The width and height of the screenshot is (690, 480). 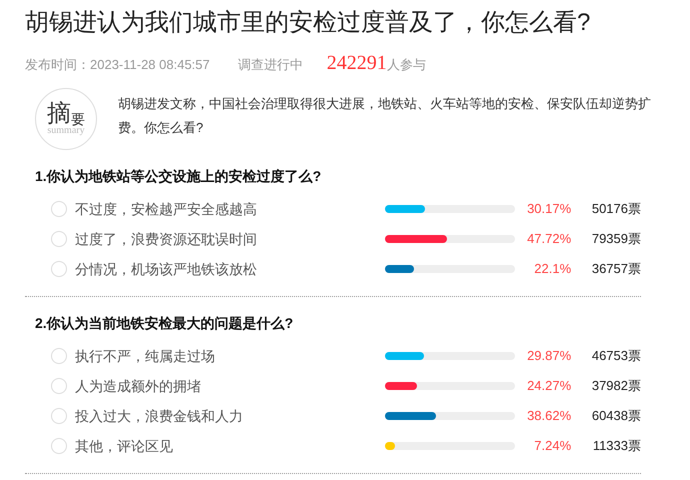 What do you see at coordinates (166, 239) in the screenshot?
I see `option-label: 过度了，浪费资源还耽误时间` at bounding box center [166, 239].